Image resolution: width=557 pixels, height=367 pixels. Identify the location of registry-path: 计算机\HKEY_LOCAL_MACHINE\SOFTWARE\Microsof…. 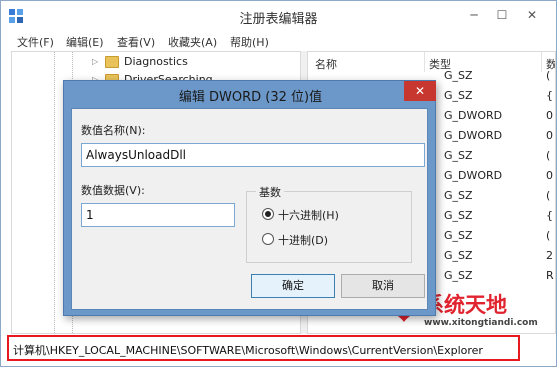
(248, 350).